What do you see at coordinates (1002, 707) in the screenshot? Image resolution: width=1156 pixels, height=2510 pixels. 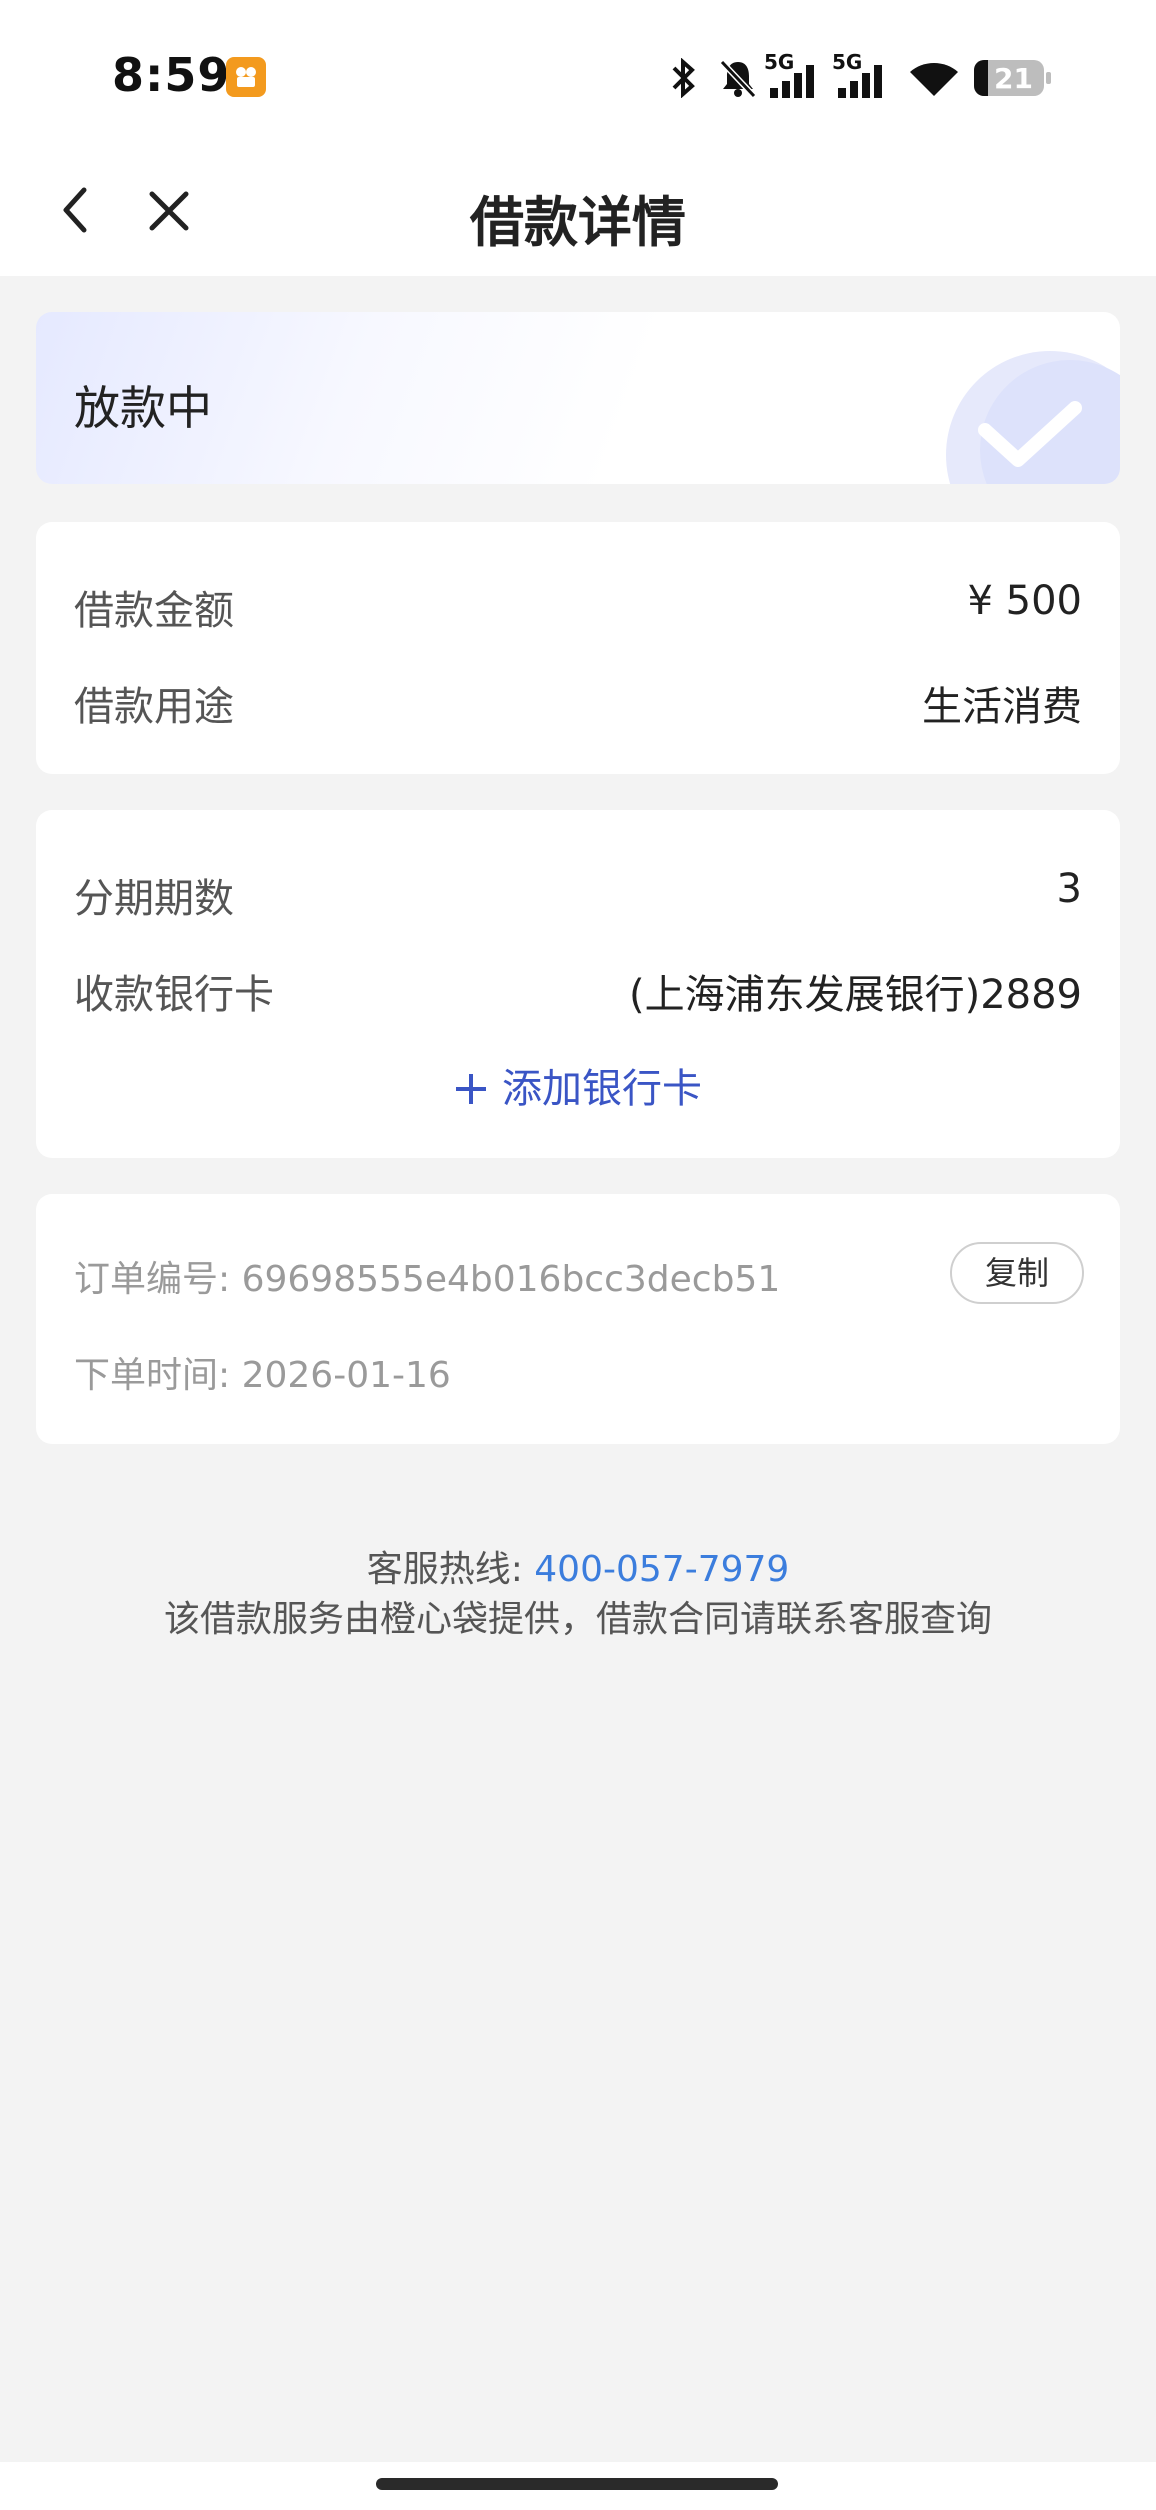 I see `loan-purpose-value: 生活消费` at bounding box center [1002, 707].